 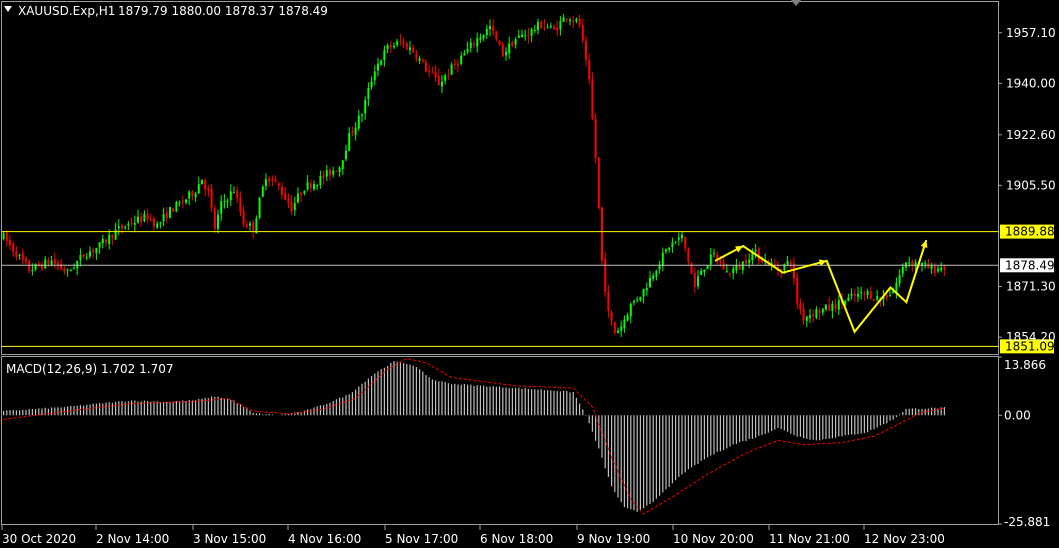 What do you see at coordinates (39, 539) in the screenshot?
I see `time-axis-label: 30 Oct 2020` at bounding box center [39, 539].